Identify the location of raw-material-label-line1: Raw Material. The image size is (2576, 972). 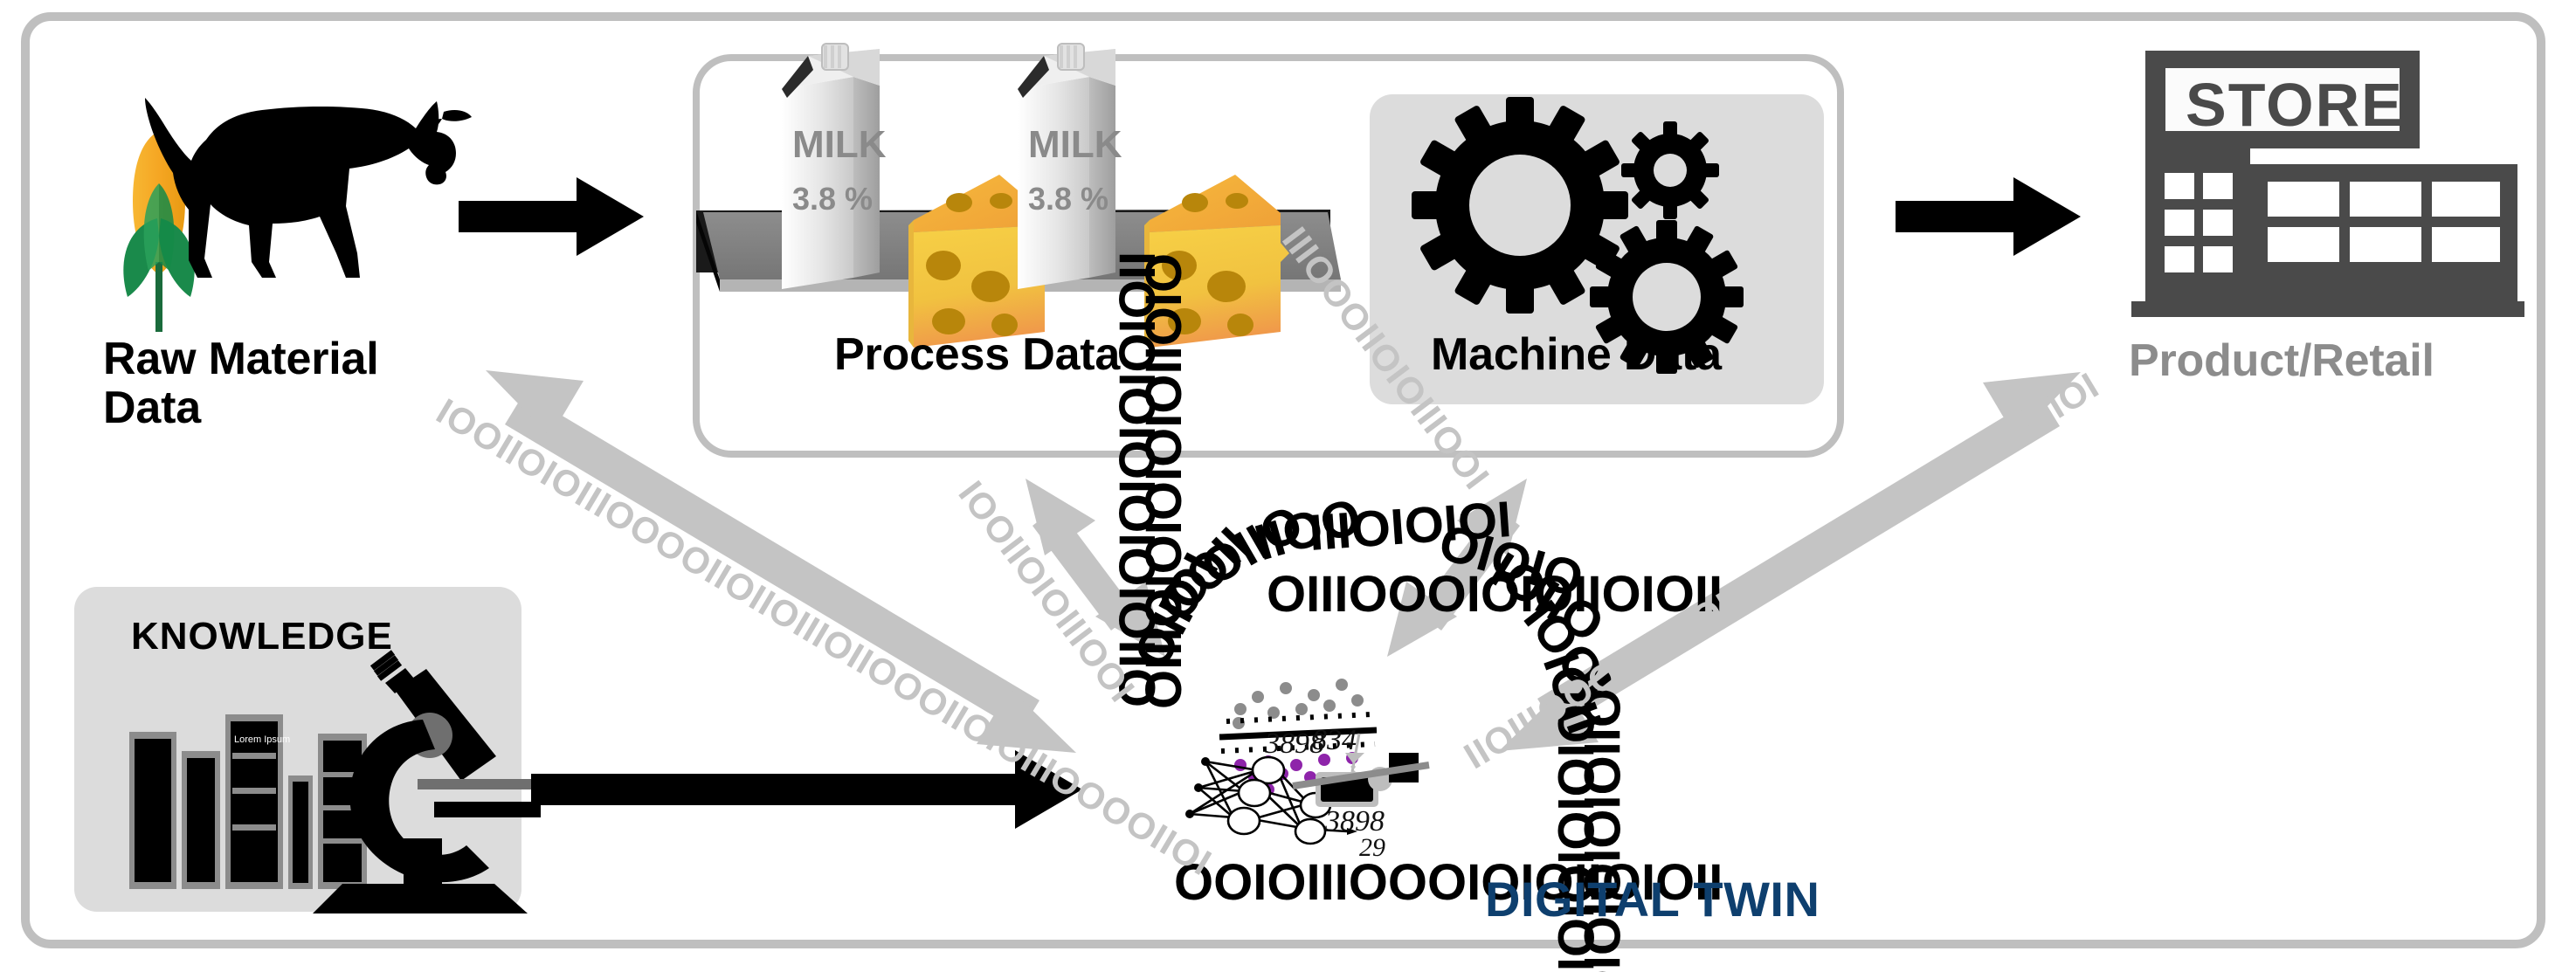
(241, 359).